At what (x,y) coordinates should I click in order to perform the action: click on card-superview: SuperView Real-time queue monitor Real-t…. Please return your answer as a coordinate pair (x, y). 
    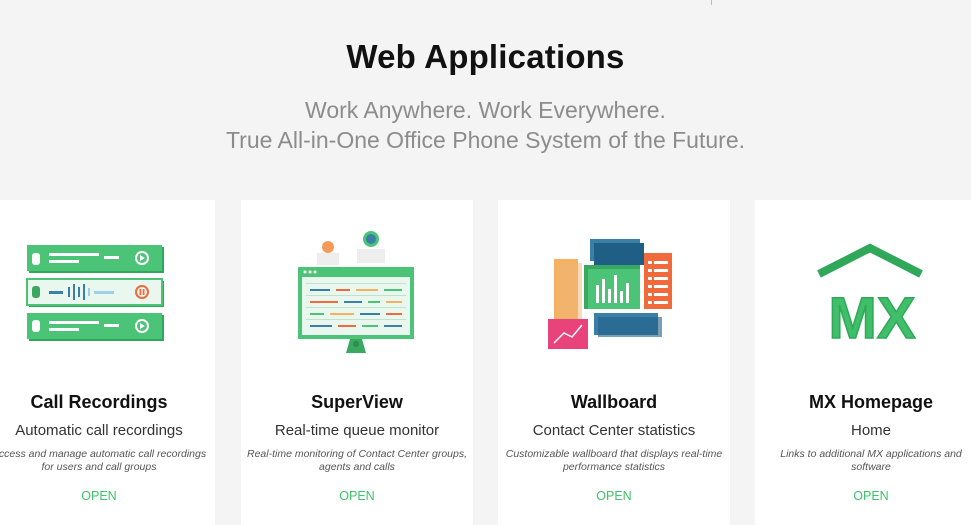
    Looking at the image, I should click on (357, 362).